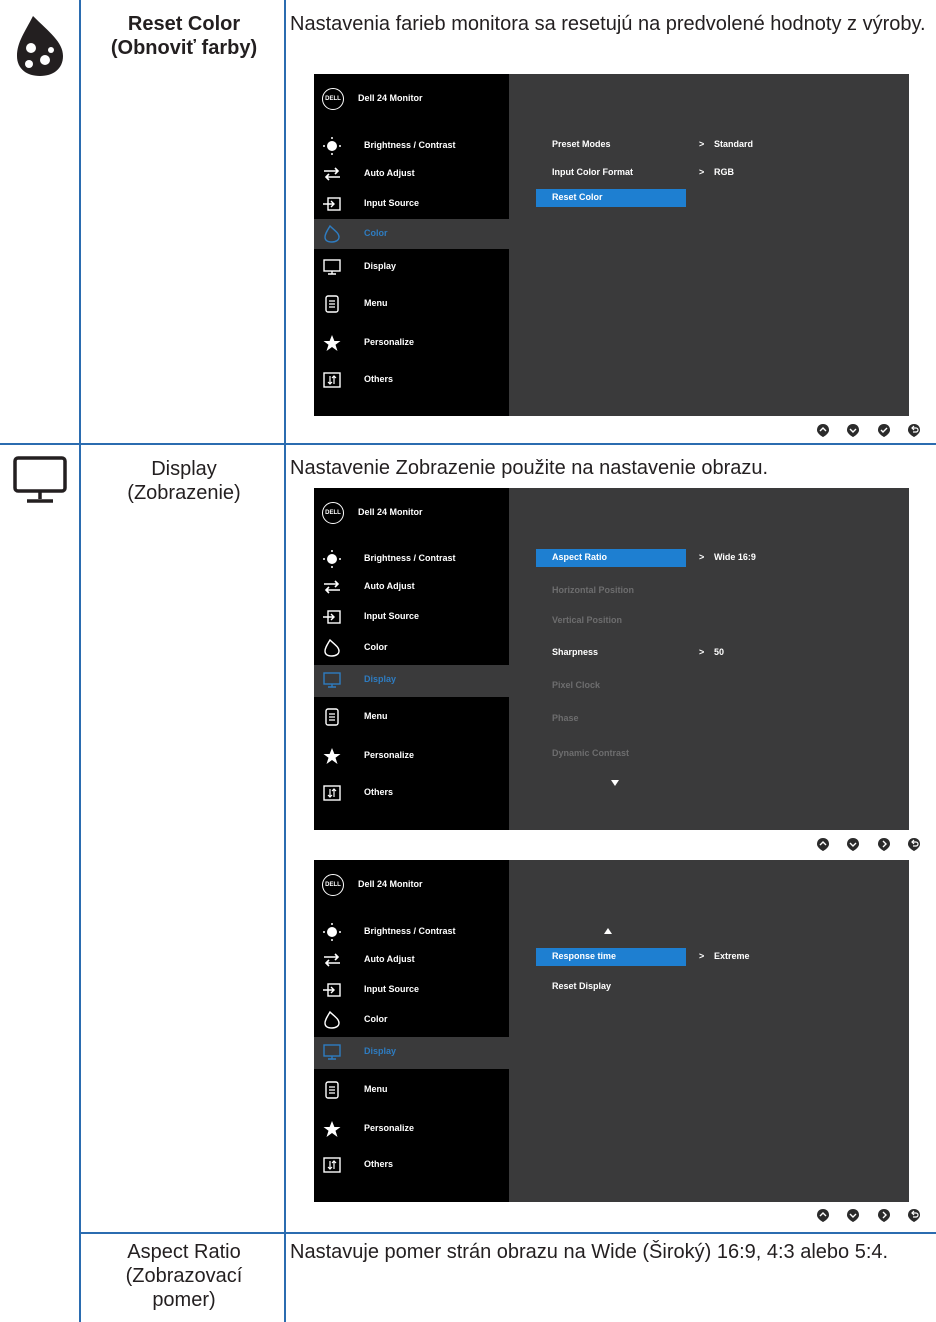 The height and width of the screenshot is (1322, 936). I want to click on scroll-up-icon, so click(608, 931).